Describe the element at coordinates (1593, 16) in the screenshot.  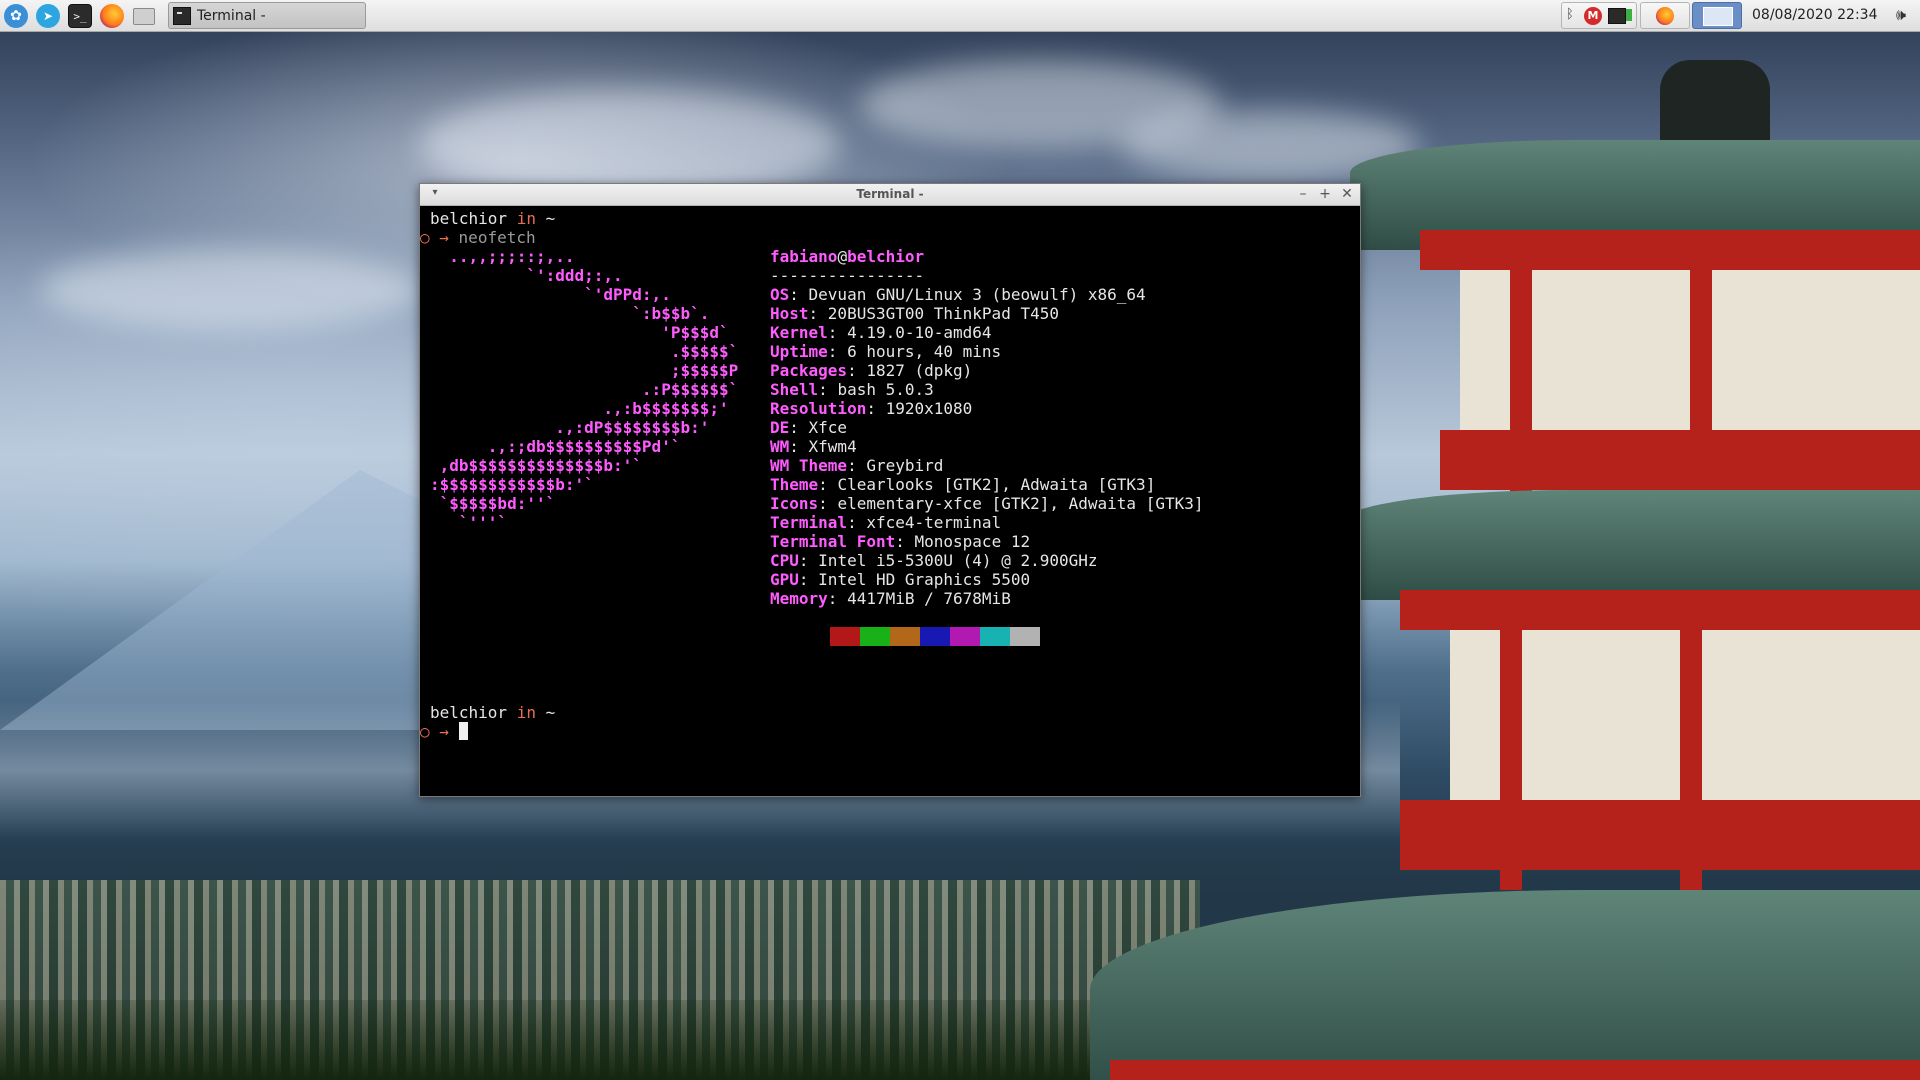
I see `mail-notifier-icon: M` at that location.